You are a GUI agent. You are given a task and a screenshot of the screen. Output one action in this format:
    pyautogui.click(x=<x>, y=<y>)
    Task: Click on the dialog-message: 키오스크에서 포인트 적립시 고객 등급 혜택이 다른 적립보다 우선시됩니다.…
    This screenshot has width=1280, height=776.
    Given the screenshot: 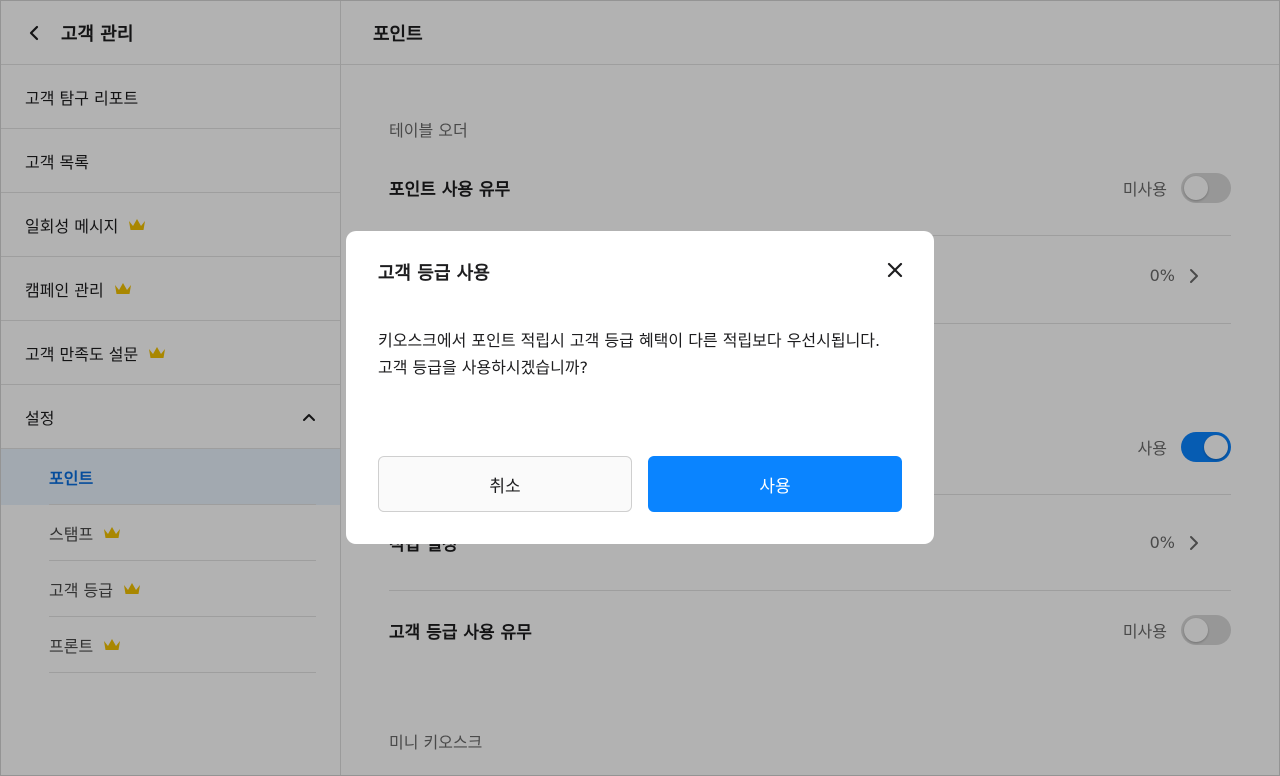 What is the action you would take?
    pyautogui.click(x=643, y=354)
    